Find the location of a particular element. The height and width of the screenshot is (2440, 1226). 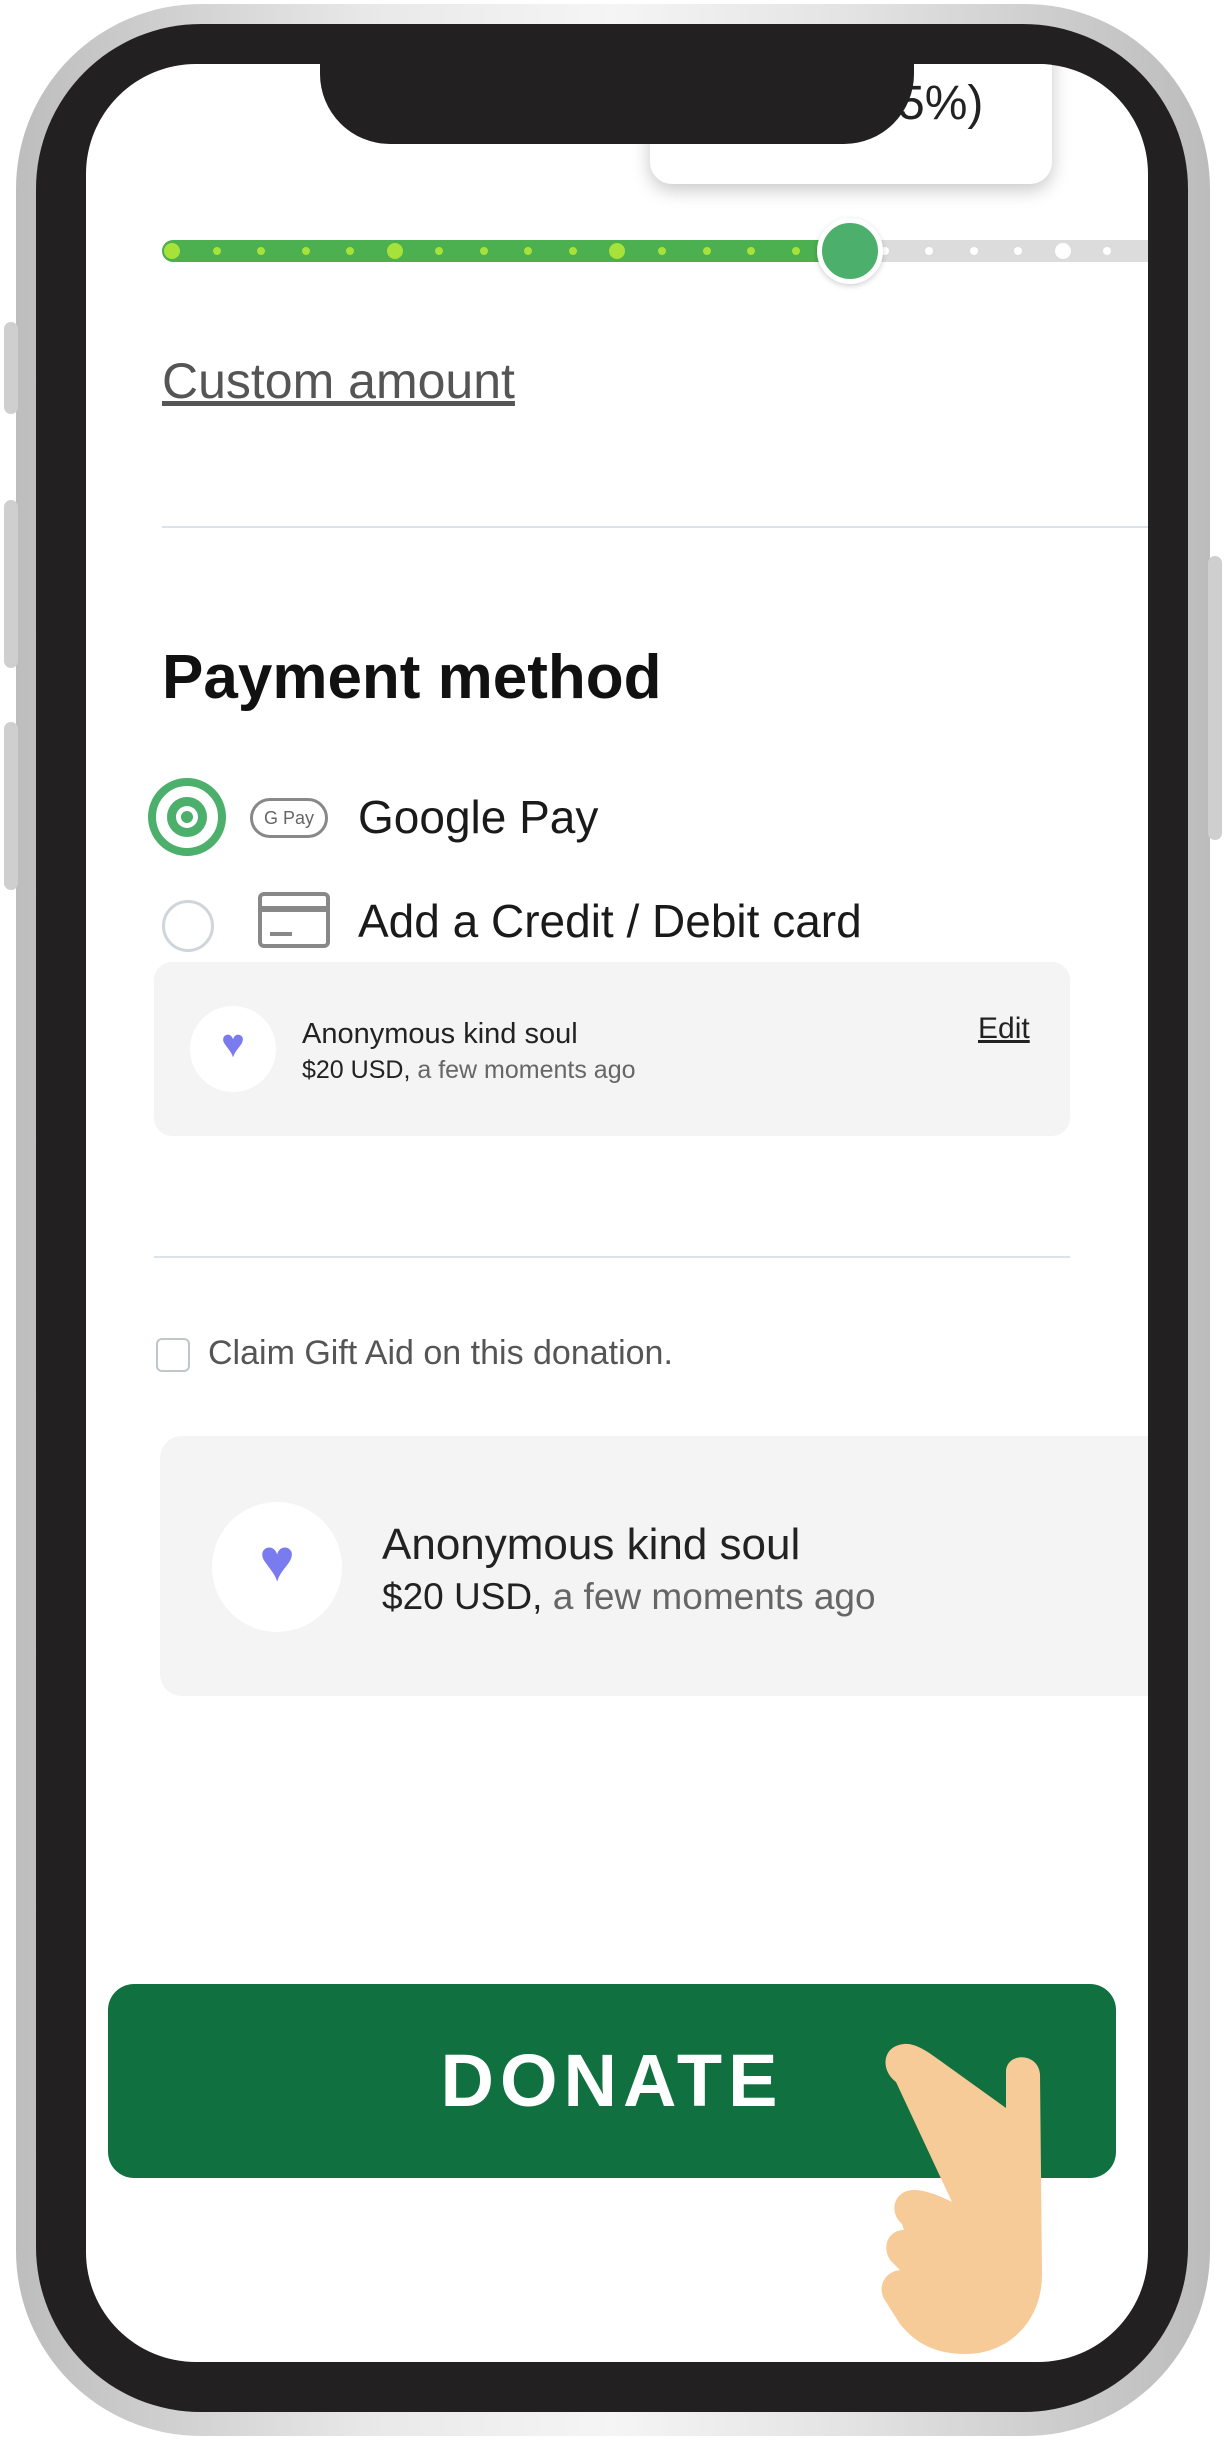

phone-notch is located at coordinates (617, 104).